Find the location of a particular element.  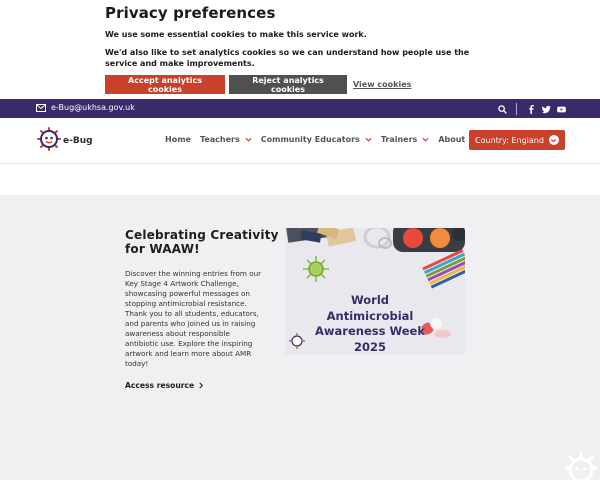

youtube-icon is located at coordinates (561, 109).